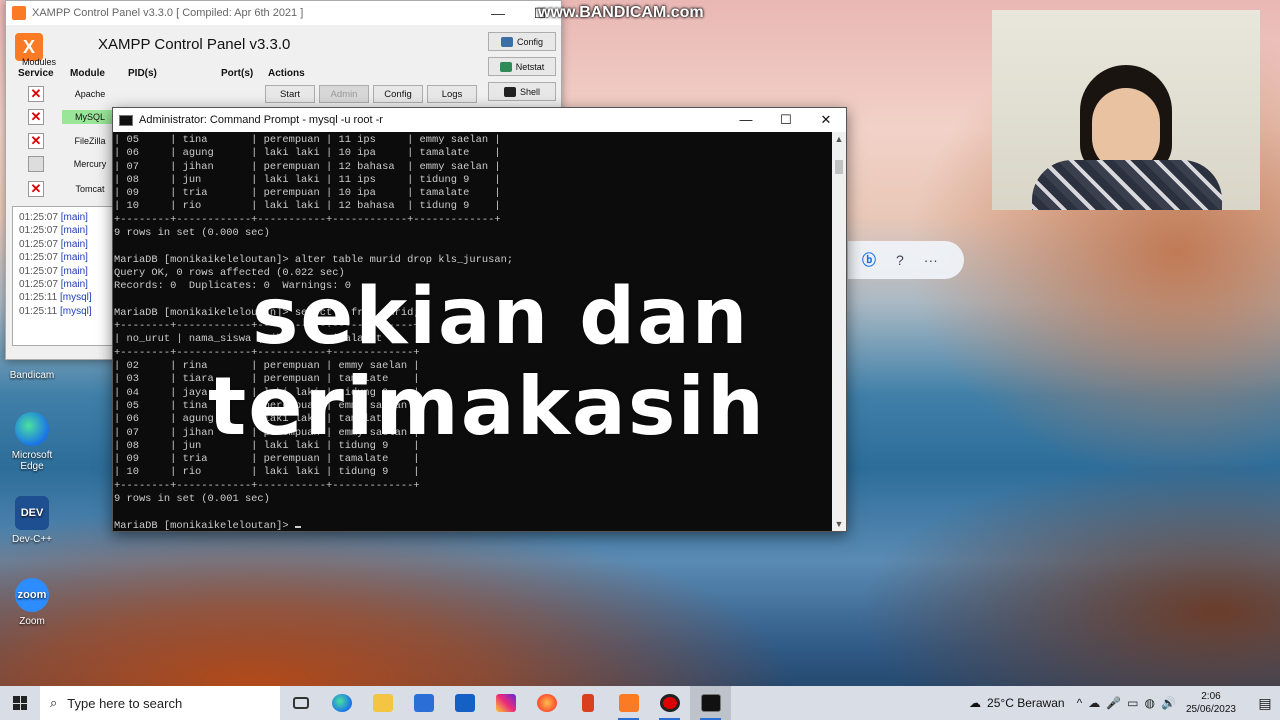 Image resolution: width=1280 pixels, height=720 pixels. Describe the element at coordinates (1211, 696) in the screenshot. I see `clock-time: 2:06` at that location.